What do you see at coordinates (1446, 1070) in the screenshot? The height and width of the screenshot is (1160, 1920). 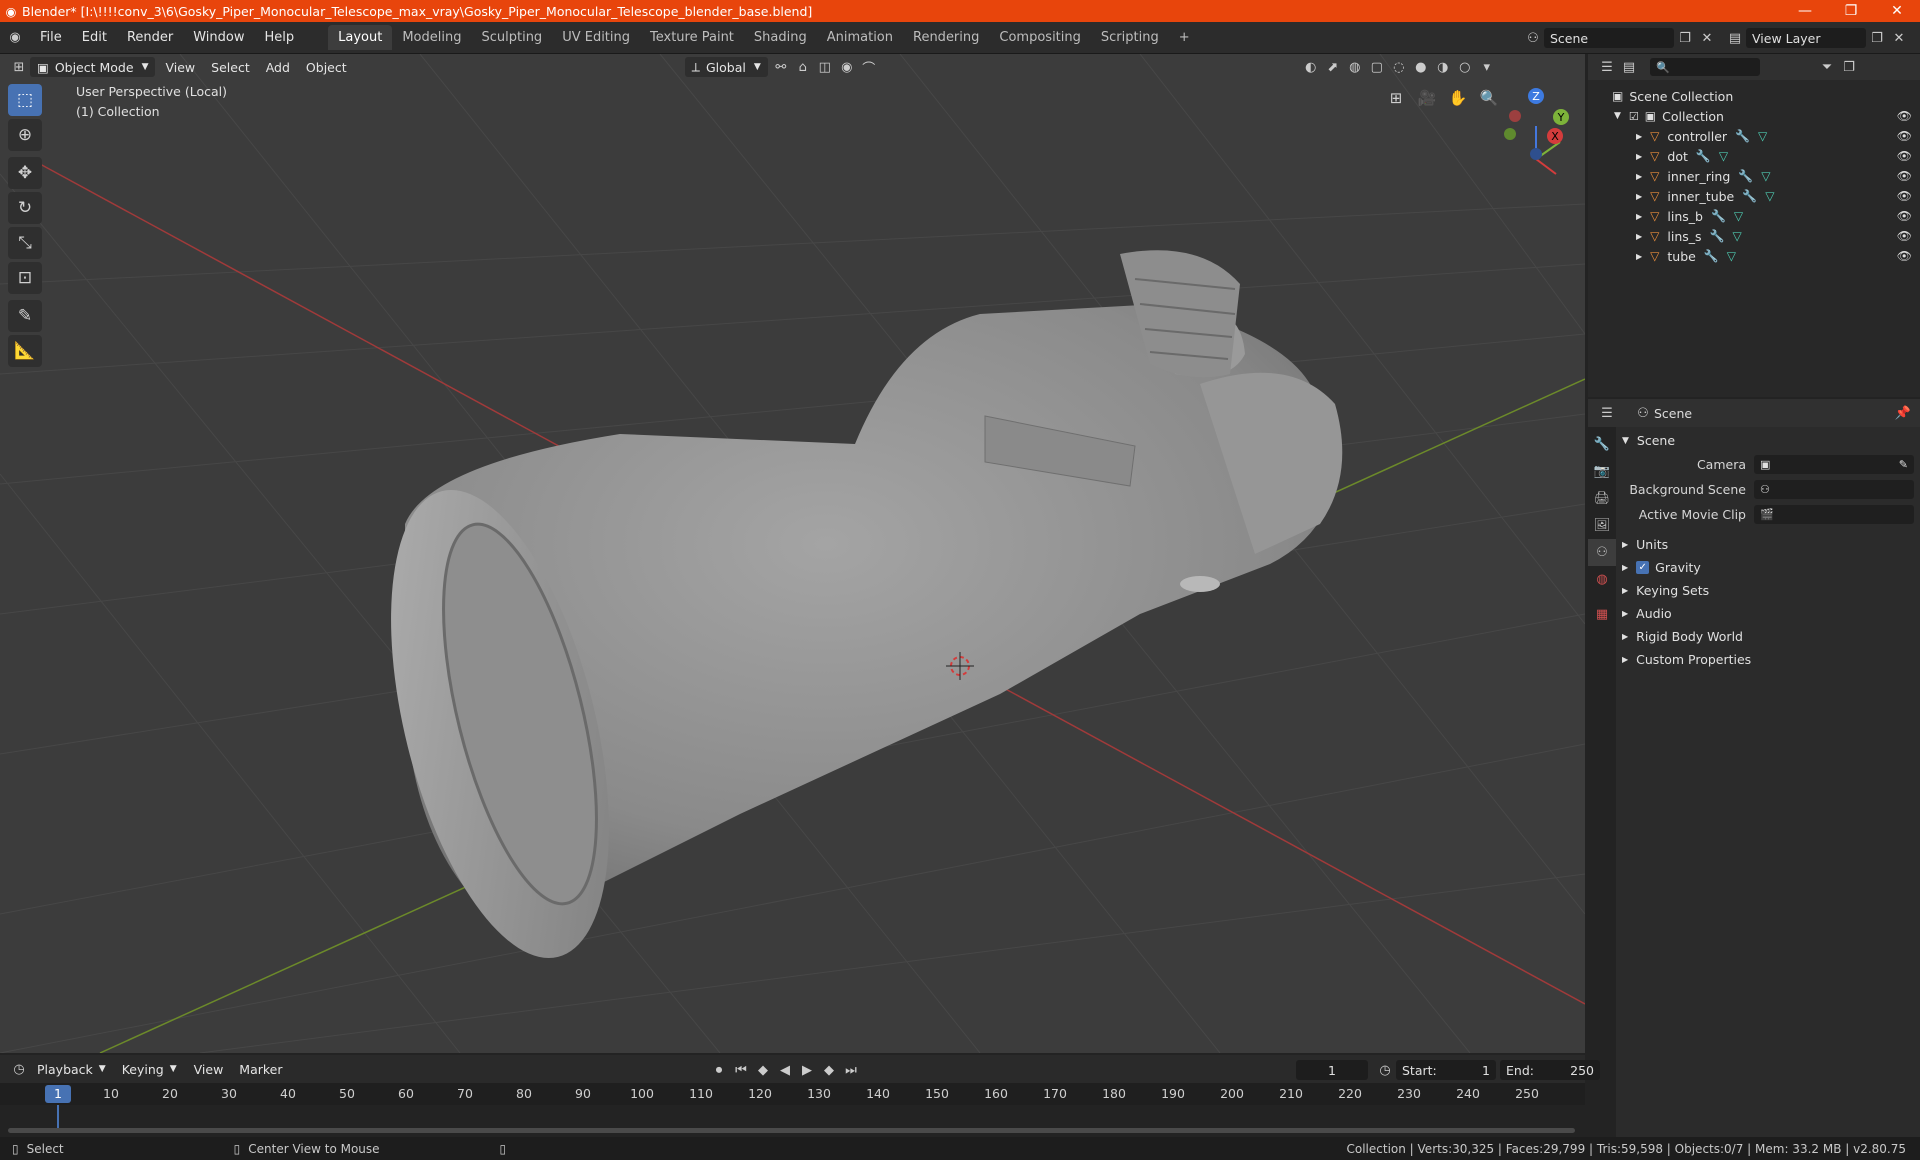 I see `start-frame-field: Start: 1` at bounding box center [1446, 1070].